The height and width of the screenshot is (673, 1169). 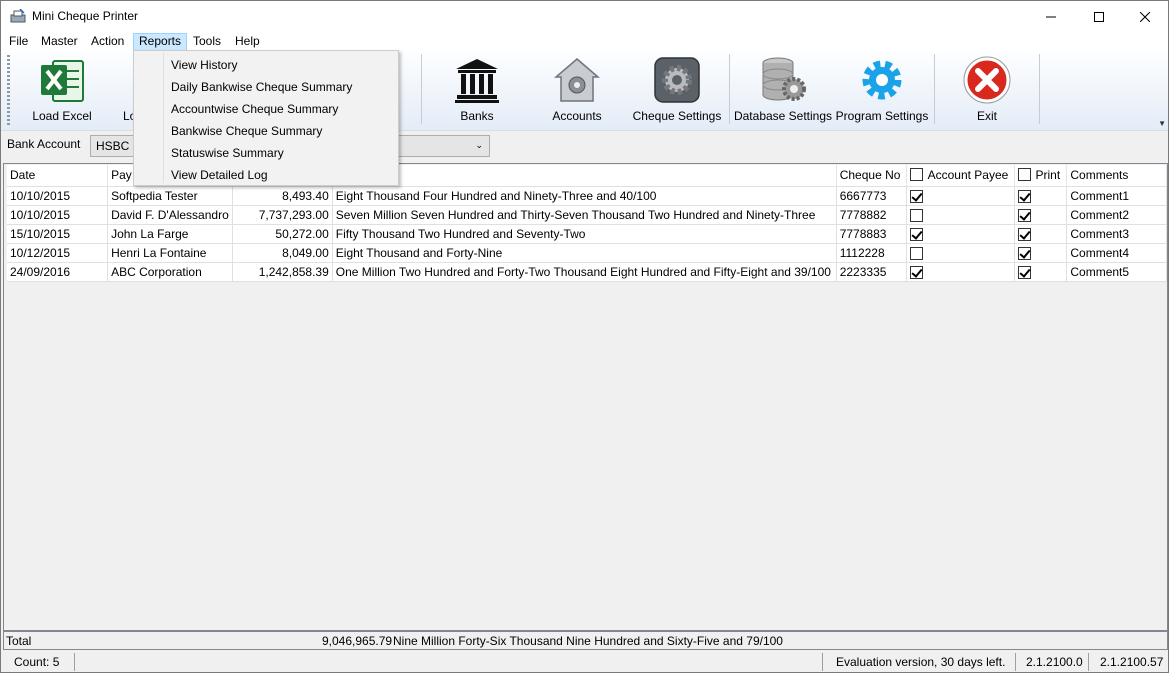 What do you see at coordinates (170, 272) in the screenshot?
I see `cell-payee: ABC Corporation` at bounding box center [170, 272].